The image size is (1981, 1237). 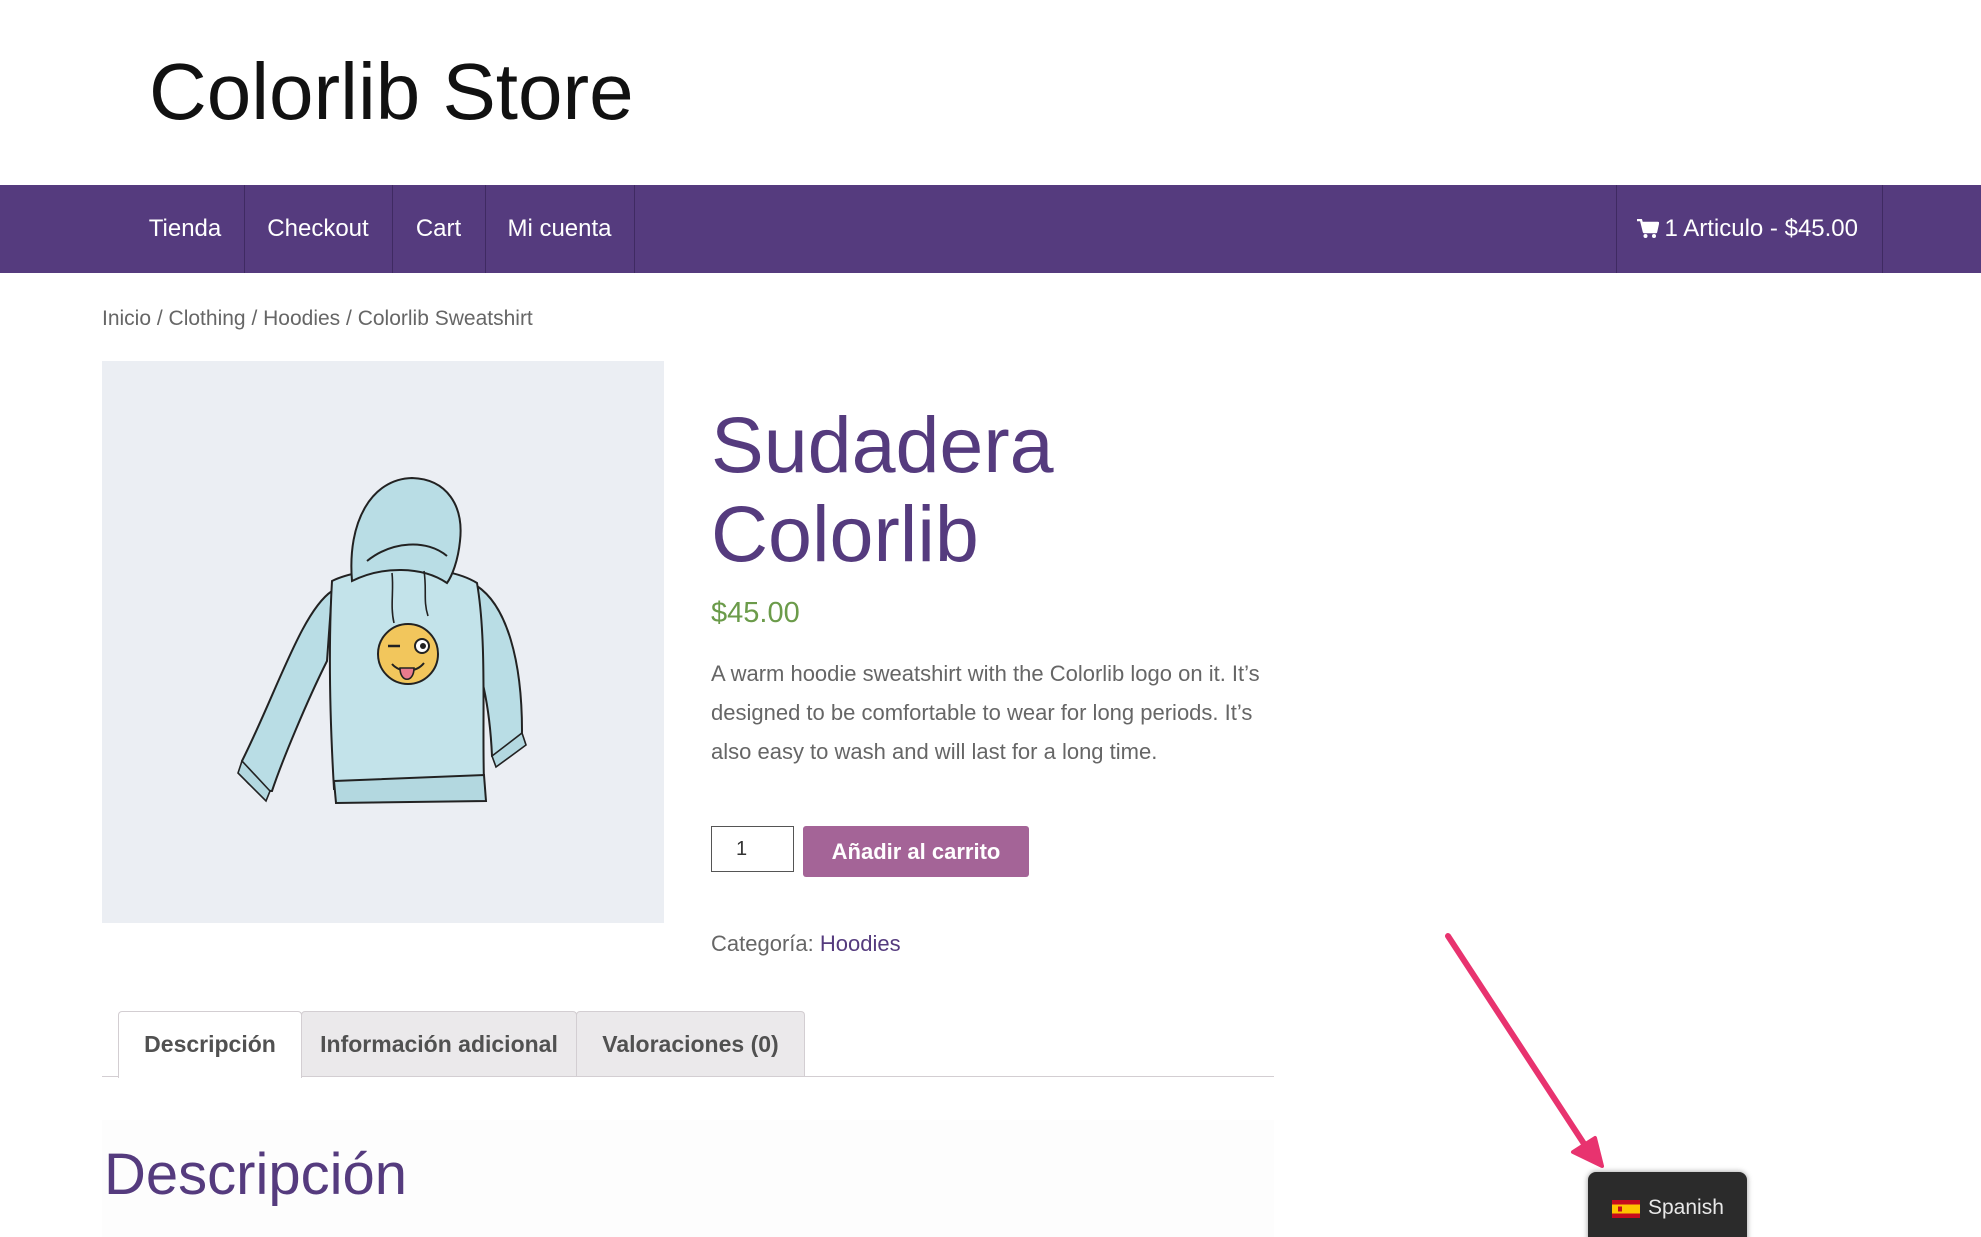 I want to click on cart-icon, so click(x=1647, y=228).